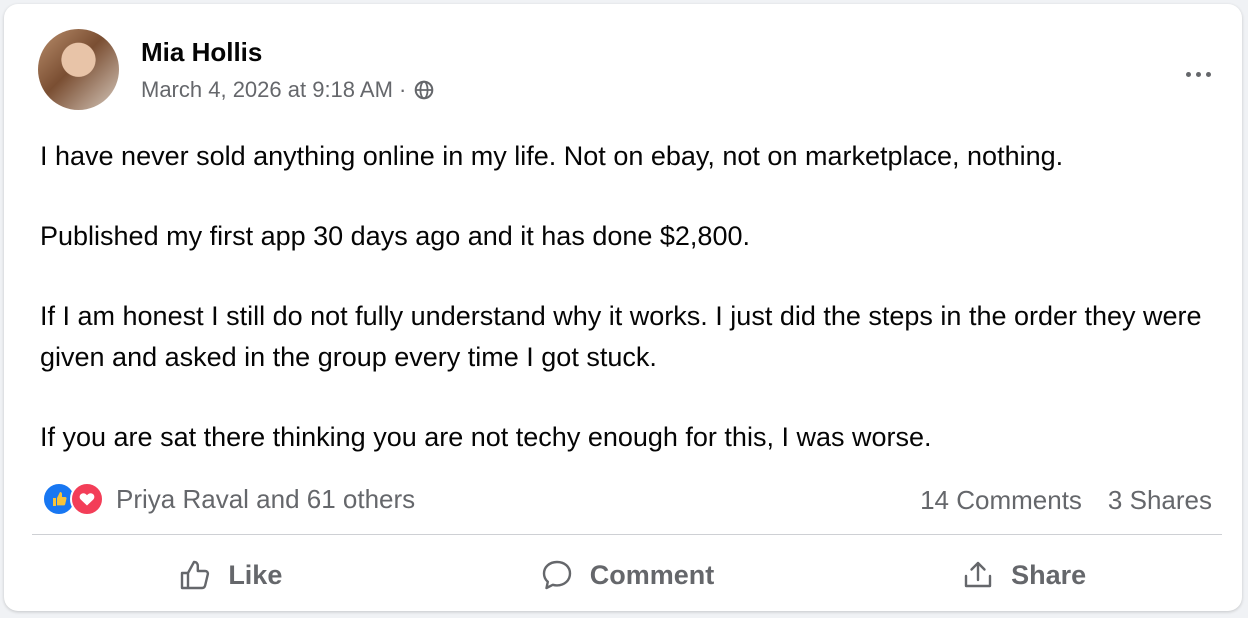 The width and height of the screenshot is (1248, 618). Describe the element at coordinates (201, 52) in the screenshot. I see `author-name: Mia Hollis` at that location.